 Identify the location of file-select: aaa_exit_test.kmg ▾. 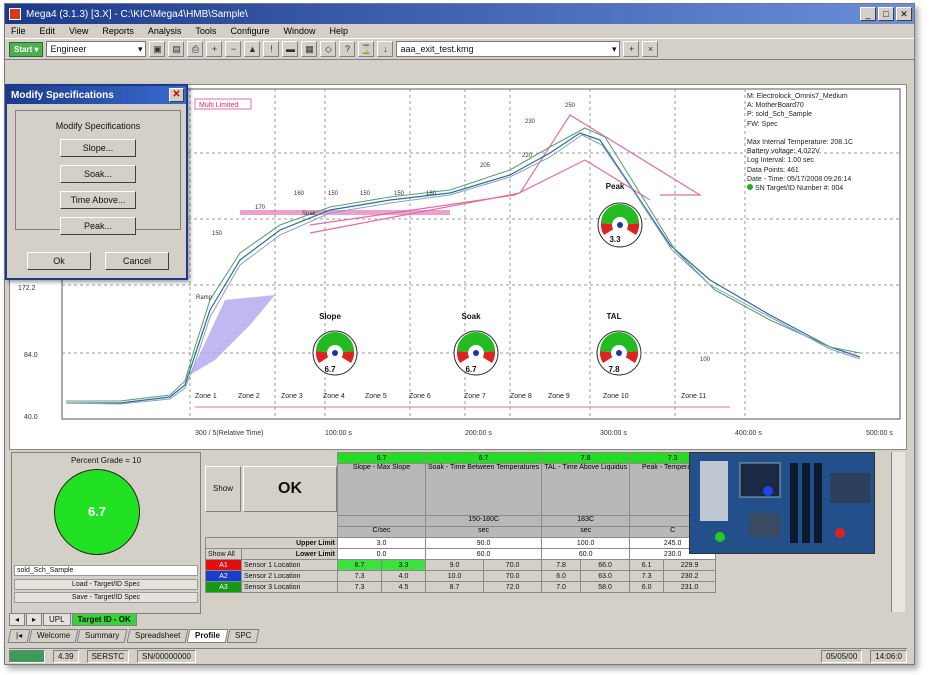
(508, 49).